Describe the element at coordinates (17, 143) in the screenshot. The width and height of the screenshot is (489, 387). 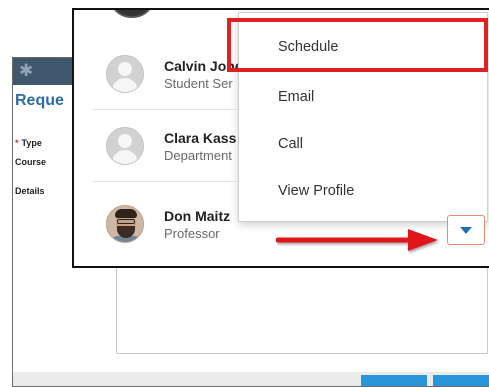
I see `required-asterisk-icon: *` at that location.